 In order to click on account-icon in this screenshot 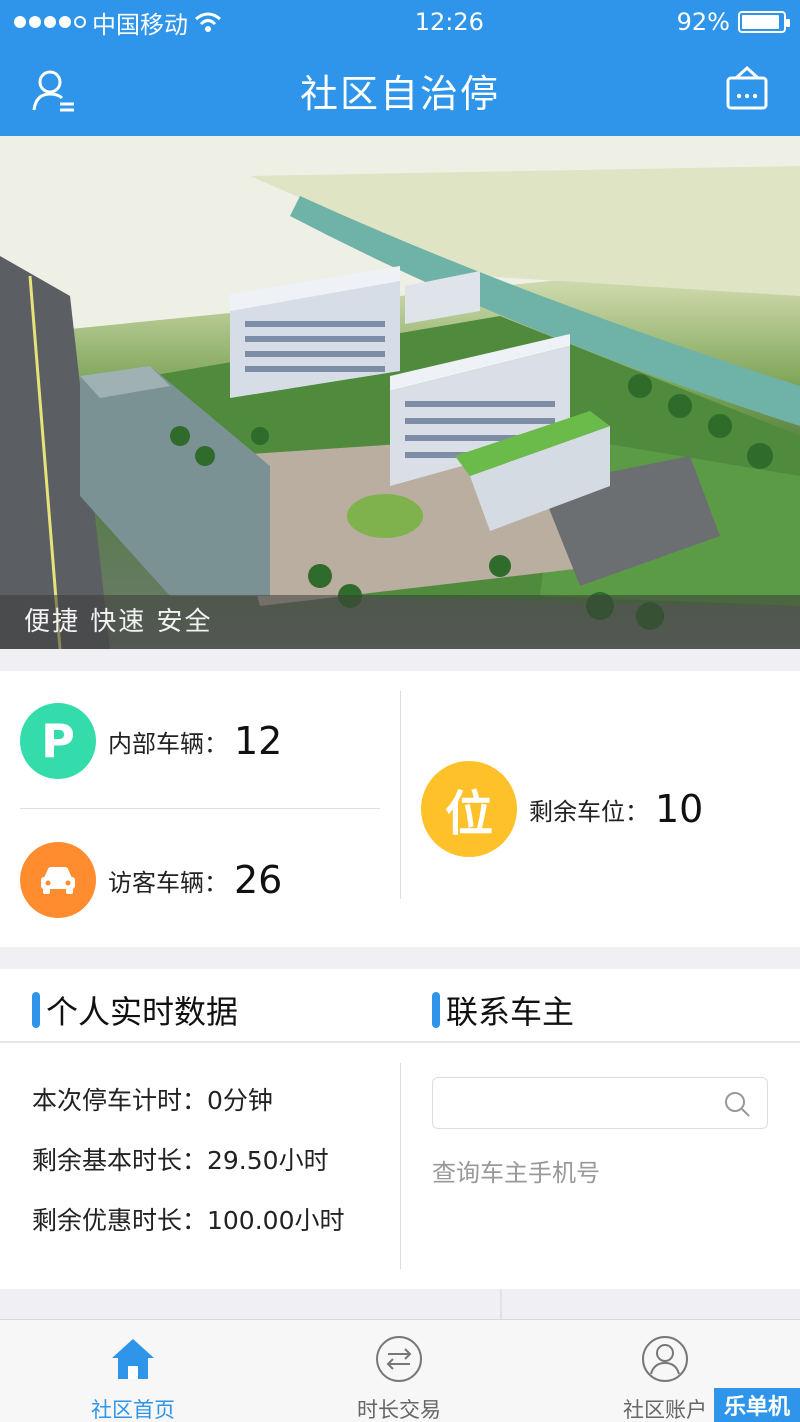, I will do `click(665, 1359)`.